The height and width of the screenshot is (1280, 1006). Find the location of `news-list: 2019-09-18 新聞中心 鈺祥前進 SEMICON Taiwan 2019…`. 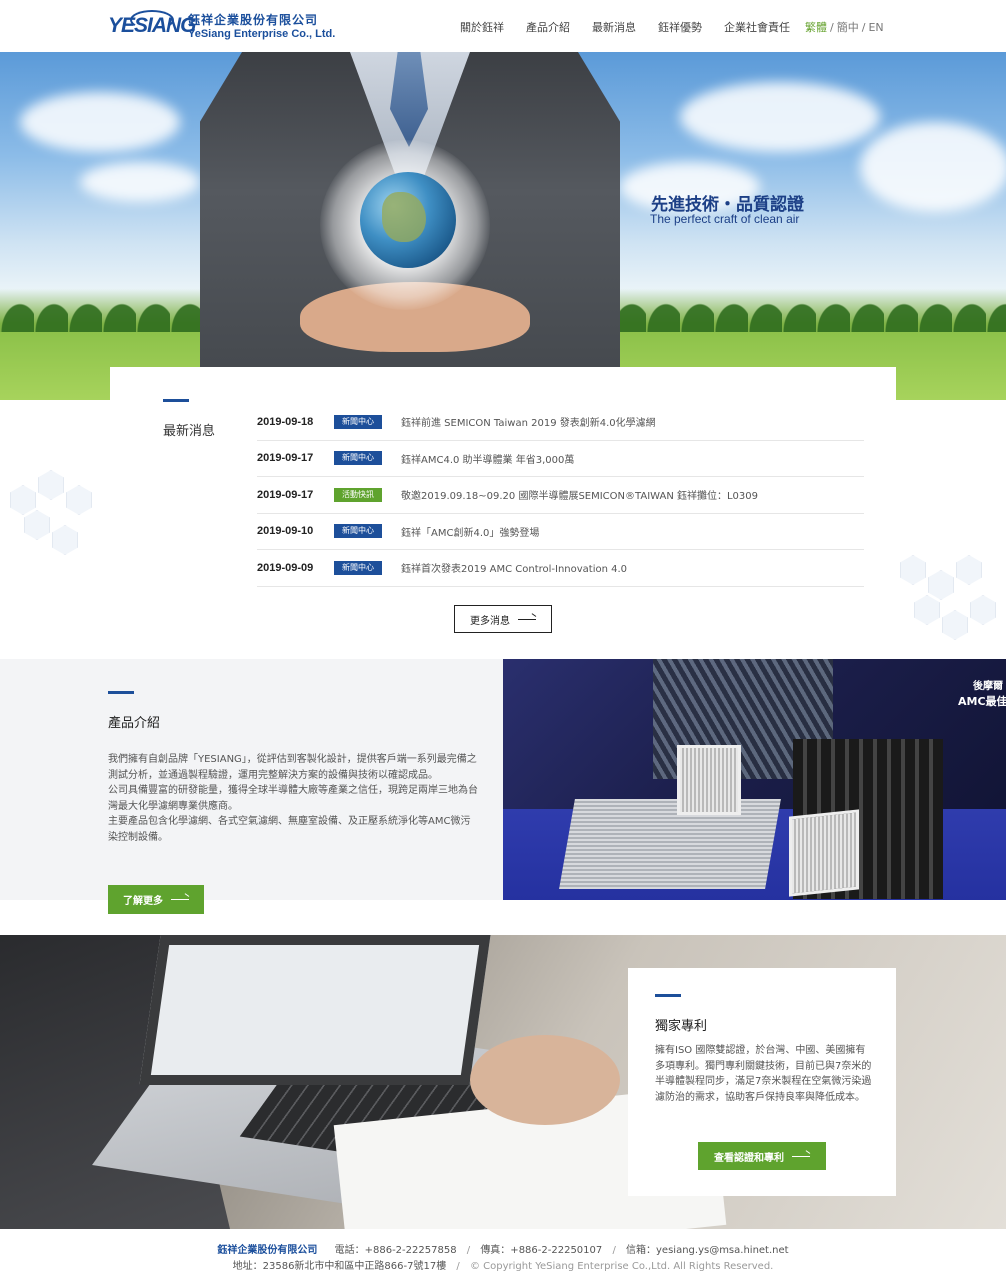

news-list: 2019-09-18 新聞中心 鈺祥前進 SEMICON Taiwan 2019… is located at coordinates (560, 495).